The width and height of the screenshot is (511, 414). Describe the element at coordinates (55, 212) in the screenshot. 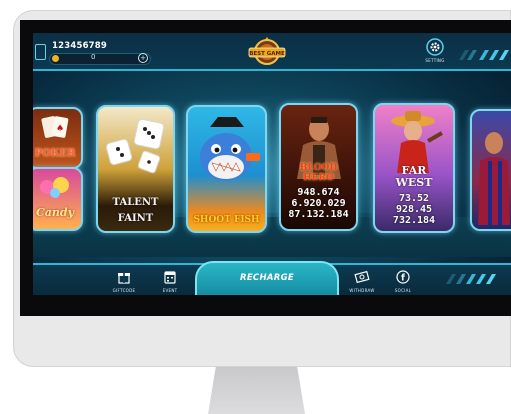

I see `game-title: Candy` at that location.